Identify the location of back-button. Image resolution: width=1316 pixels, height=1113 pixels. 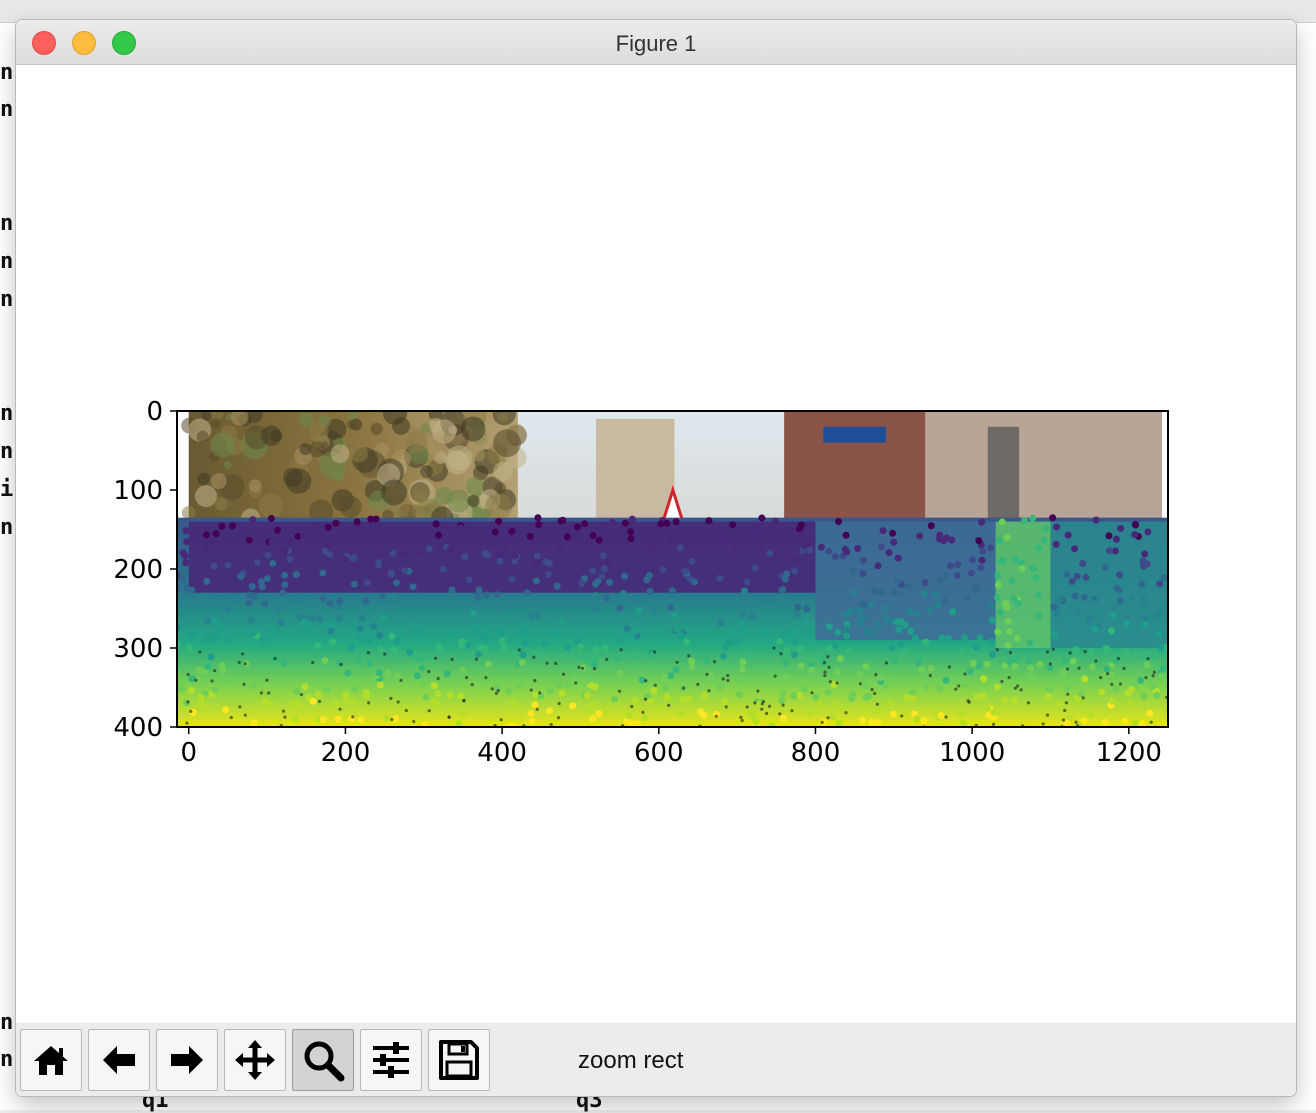
(119, 1060).